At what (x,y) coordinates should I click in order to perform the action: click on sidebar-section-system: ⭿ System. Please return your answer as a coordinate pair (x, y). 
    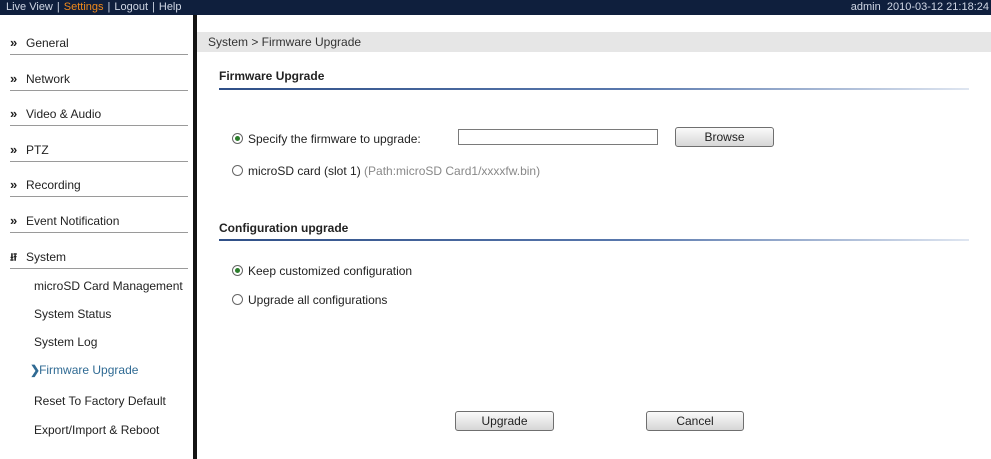
    Looking at the image, I should click on (99, 256).